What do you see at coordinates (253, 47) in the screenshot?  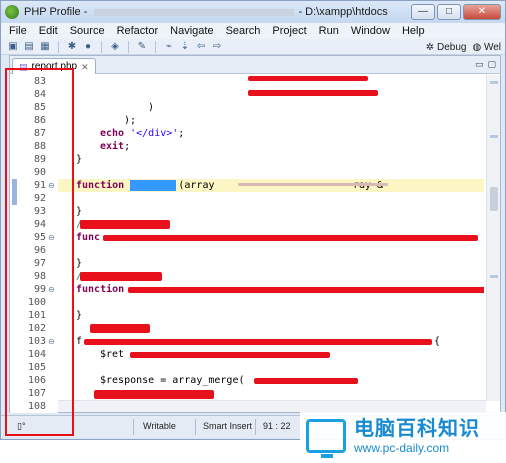 I see `main-toolbar: ▣ ▤ ▦ ✱ ● ◈ ✎ ⌁ ⇣ ⇦ ⇨ ✲ Debug ◍ Wel` at bounding box center [253, 47].